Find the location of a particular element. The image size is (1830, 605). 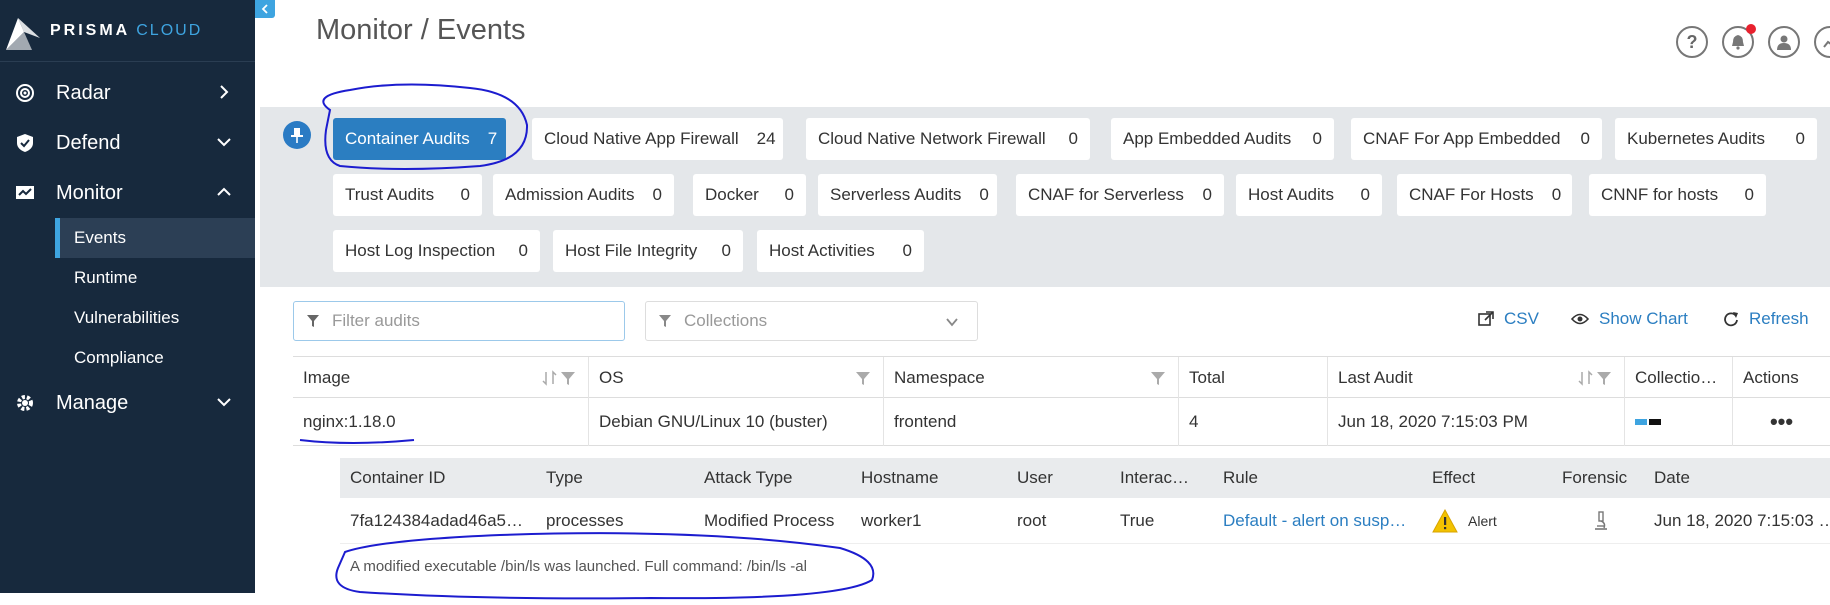

row-actions-menu: ••• is located at coordinates (1781, 422).